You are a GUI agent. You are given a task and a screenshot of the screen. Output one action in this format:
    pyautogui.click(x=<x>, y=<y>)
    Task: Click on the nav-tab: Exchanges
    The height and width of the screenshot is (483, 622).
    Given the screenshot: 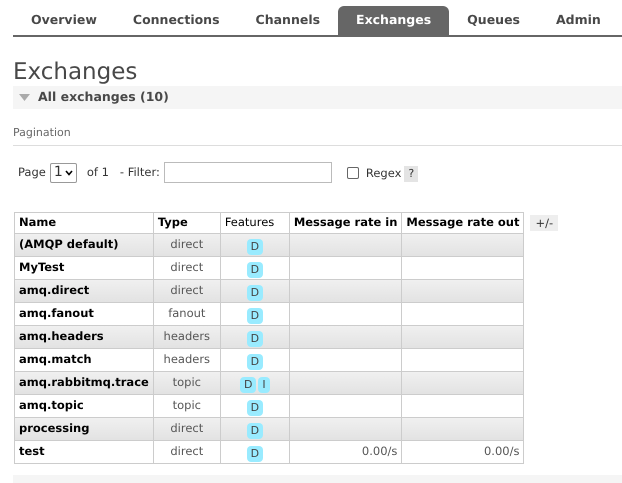 What is the action you would take?
    pyautogui.click(x=394, y=20)
    